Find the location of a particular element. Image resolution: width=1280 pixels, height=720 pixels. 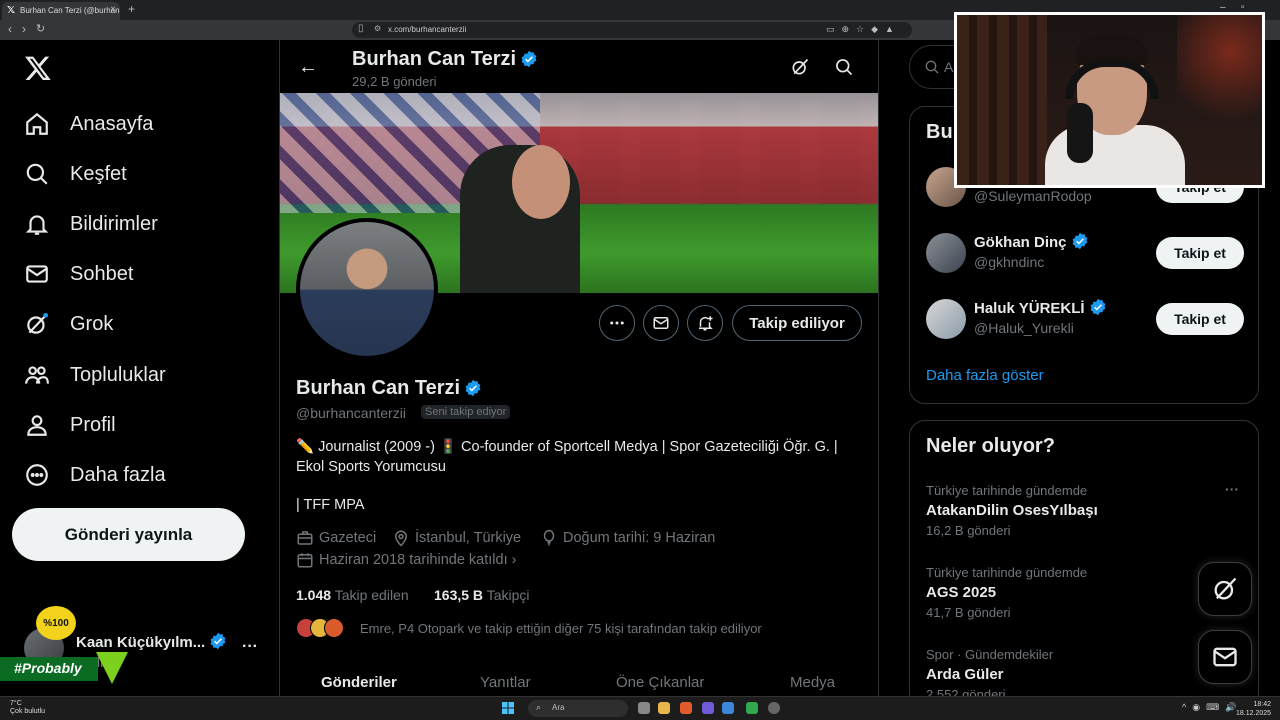

browser-tab: 𝕏 Burhan Can Terzi (@burhancan... × is located at coordinates (61, 11).